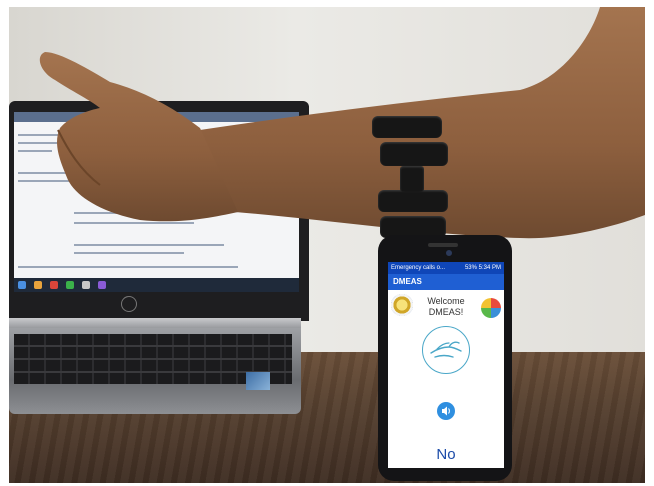  What do you see at coordinates (491, 308) in the screenshot?
I see `app-logo-icon` at bounding box center [491, 308].